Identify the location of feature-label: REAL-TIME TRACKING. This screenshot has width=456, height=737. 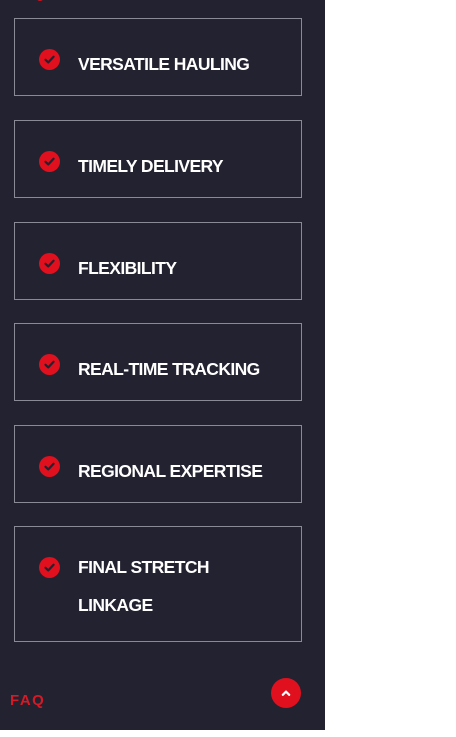
(169, 369).